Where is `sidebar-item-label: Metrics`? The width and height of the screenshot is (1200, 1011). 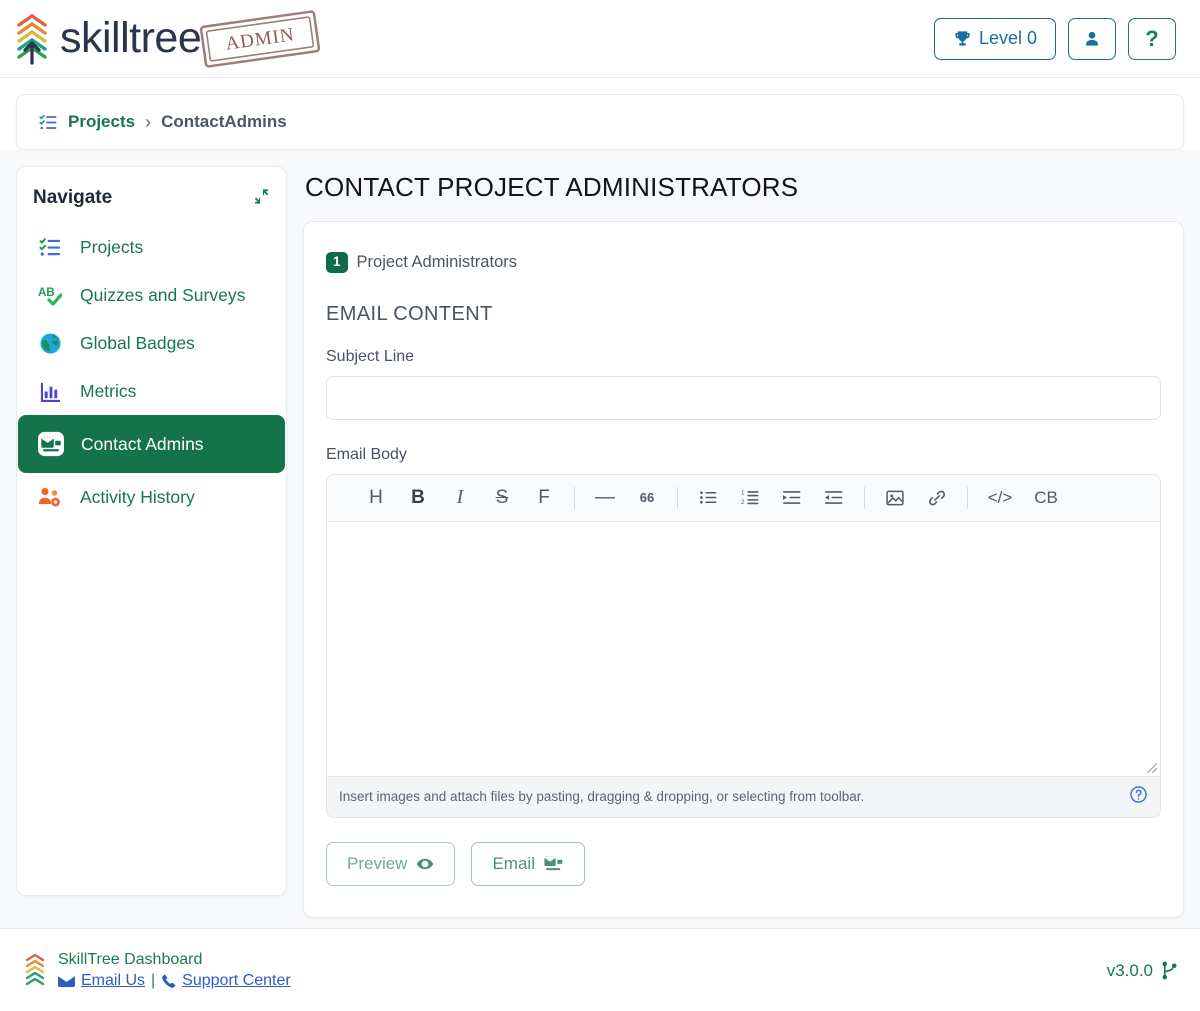 sidebar-item-label: Metrics is located at coordinates (108, 390).